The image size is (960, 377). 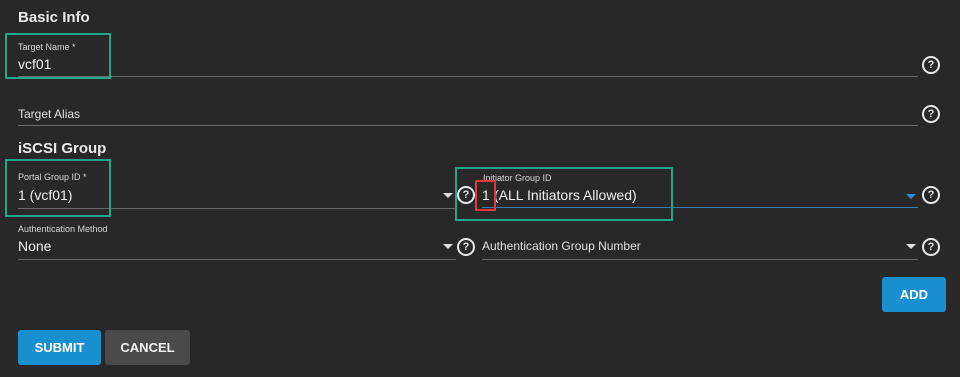 What do you see at coordinates (59, 347) in the screenshot?
I see `submit-button: SUBMIT` at bounding box center [59, 347].